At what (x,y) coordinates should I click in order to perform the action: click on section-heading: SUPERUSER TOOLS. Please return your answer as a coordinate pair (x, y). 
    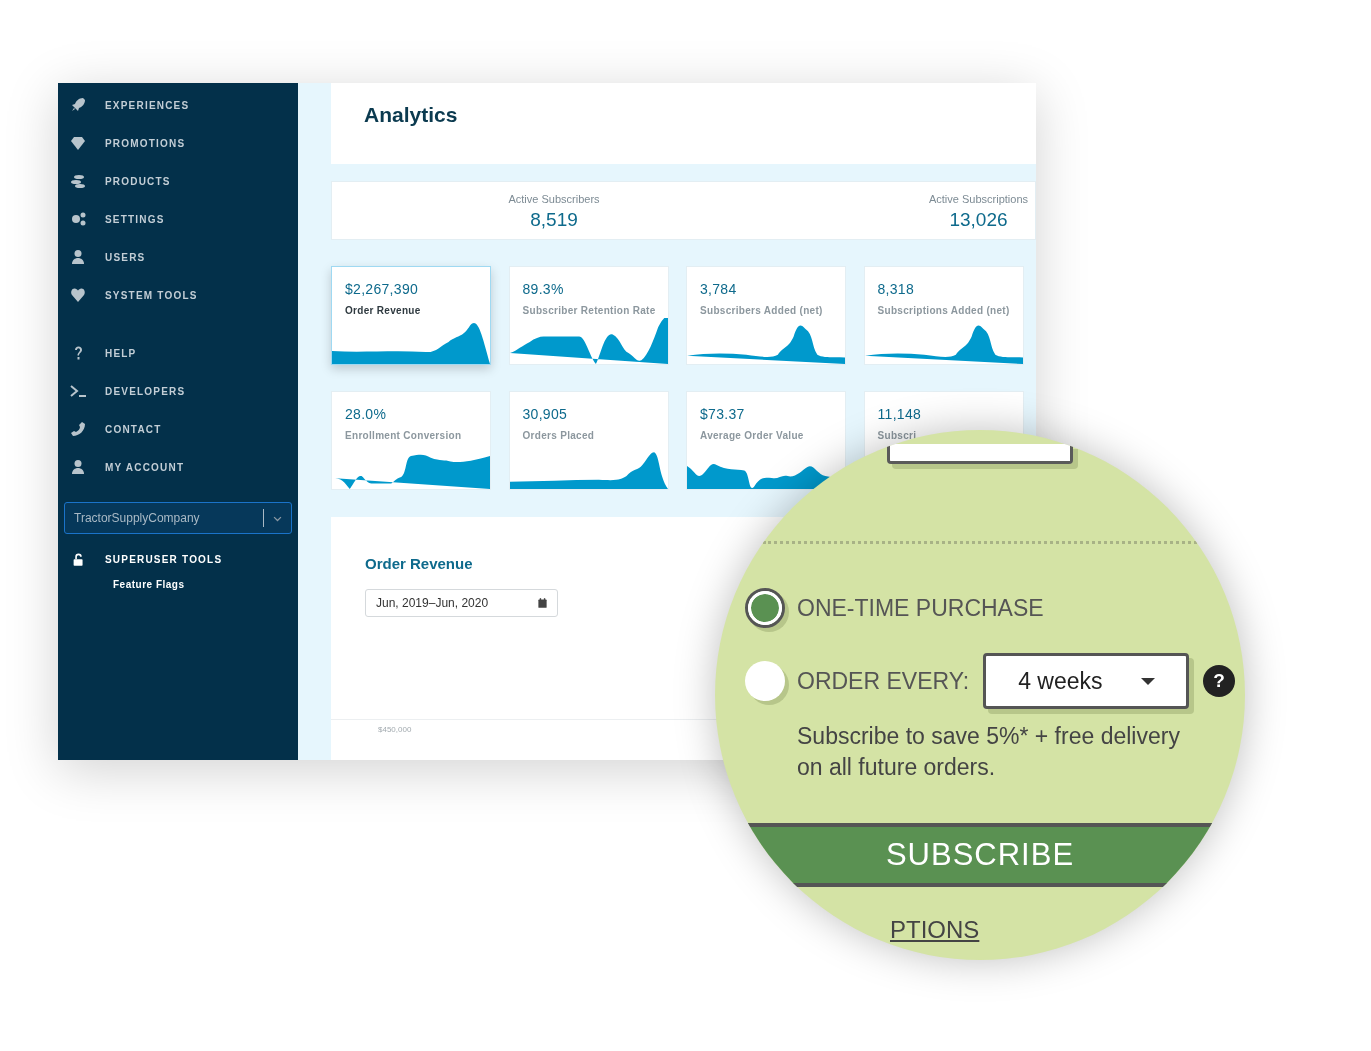
    Looking at the image, I should click on (164, 560).